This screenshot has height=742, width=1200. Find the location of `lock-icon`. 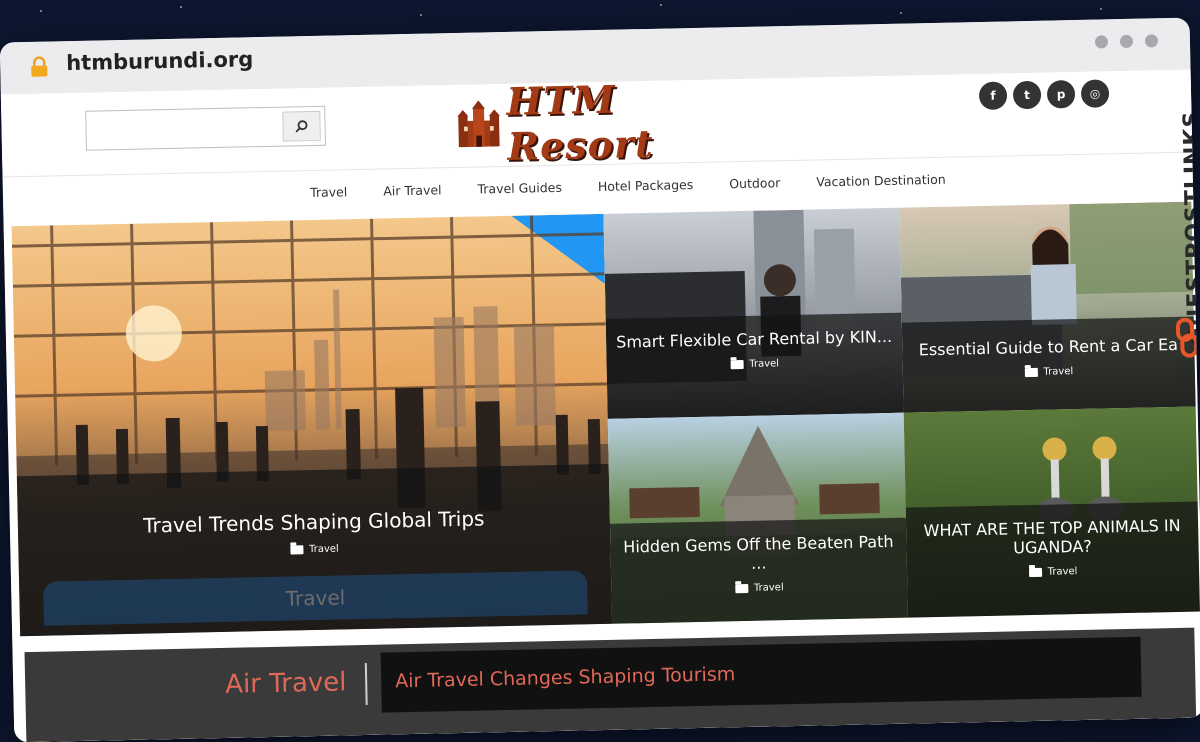

lock-icon is located at coordinates (39, 66).